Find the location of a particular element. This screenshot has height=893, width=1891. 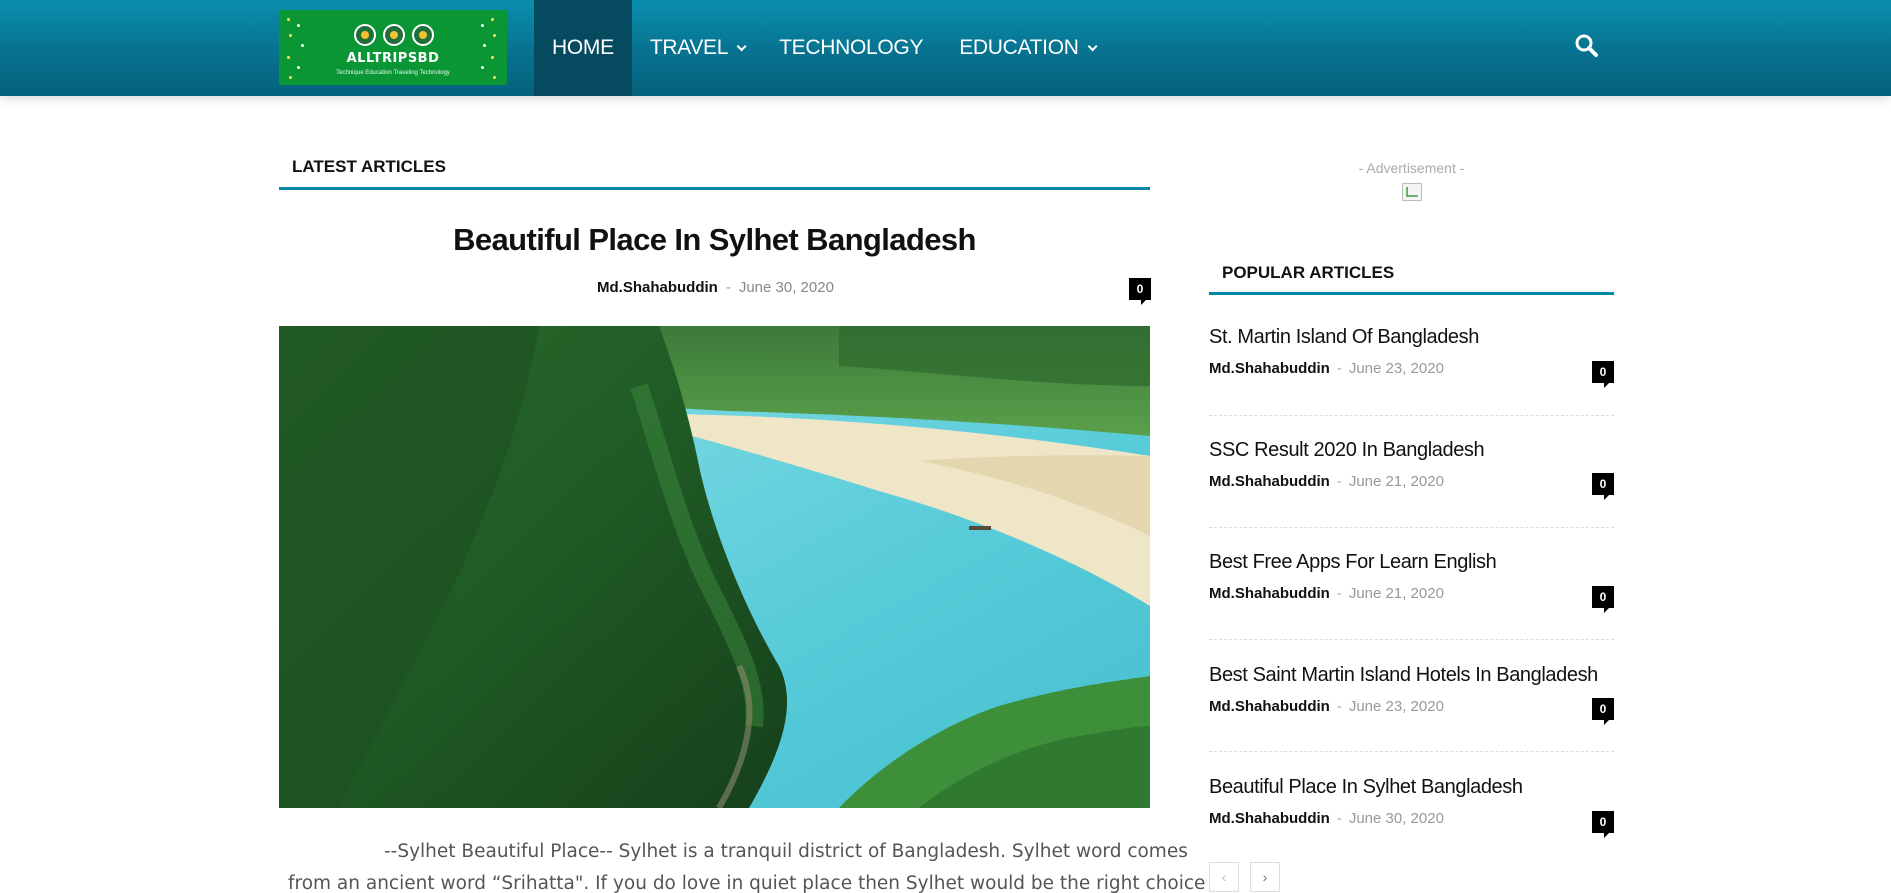

logo-name: ALLTRIPSBD is located at coordinates (393, 58).